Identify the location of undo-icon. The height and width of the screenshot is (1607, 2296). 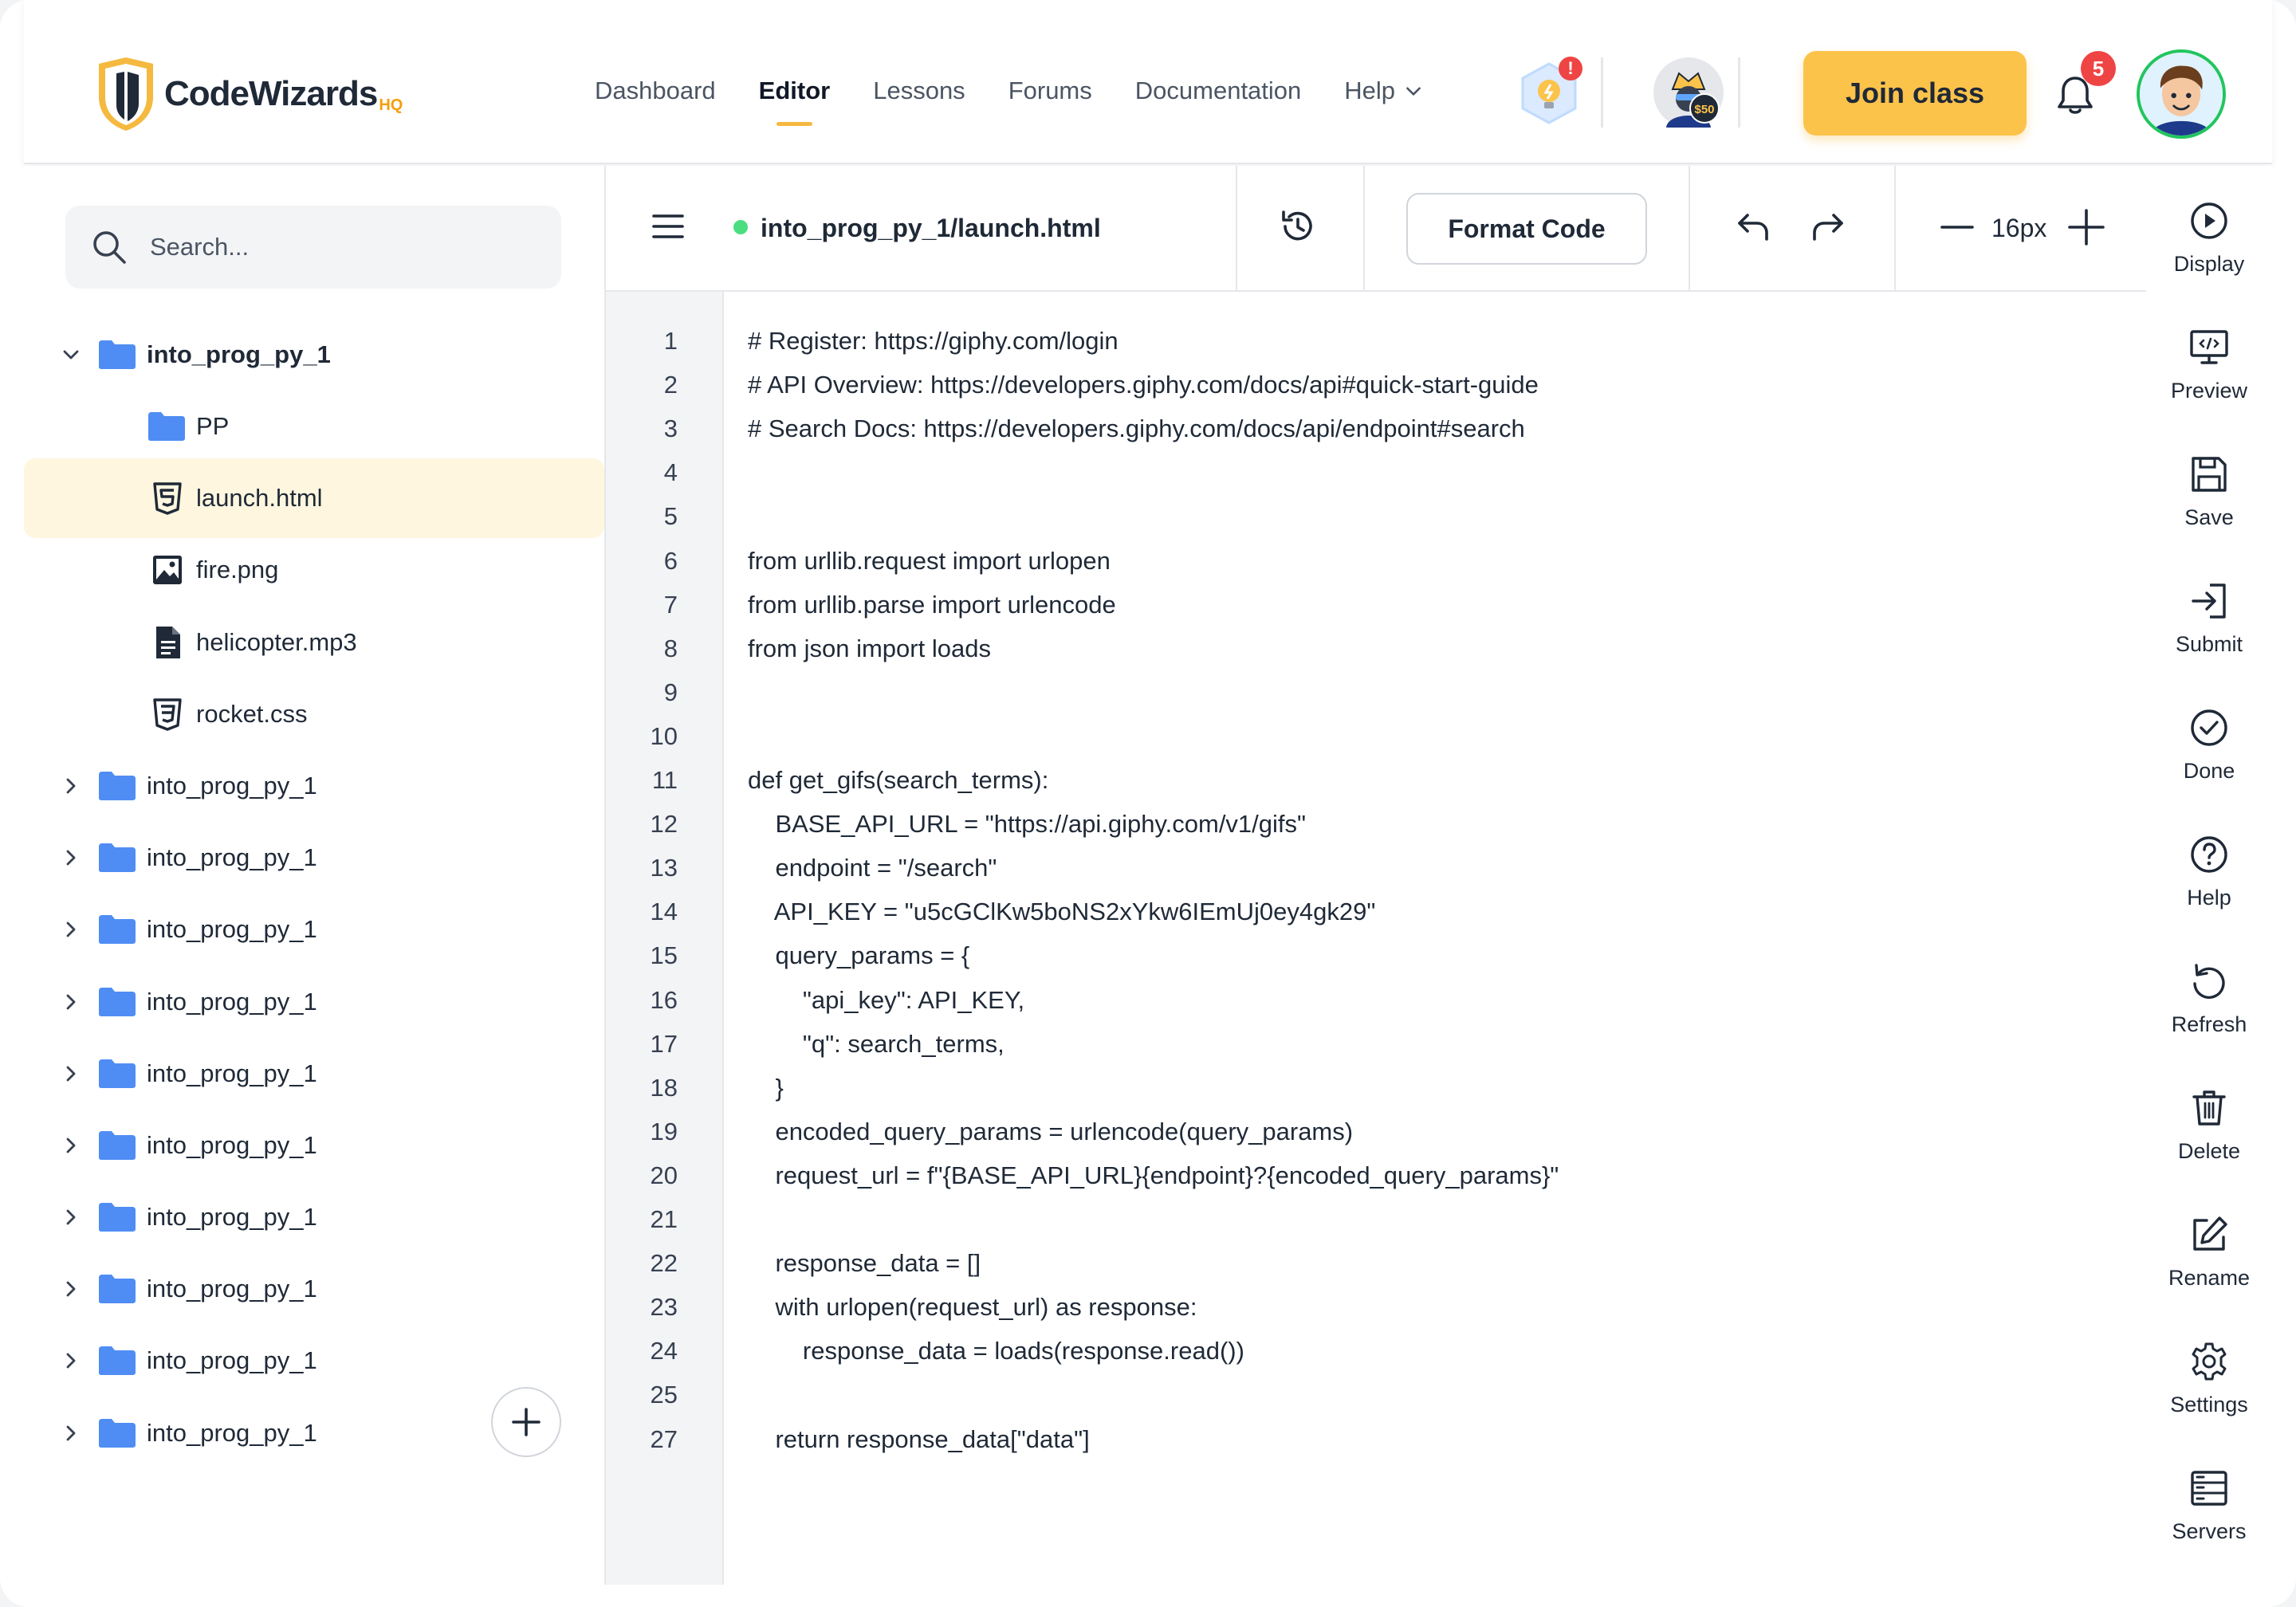
(1753, 227).